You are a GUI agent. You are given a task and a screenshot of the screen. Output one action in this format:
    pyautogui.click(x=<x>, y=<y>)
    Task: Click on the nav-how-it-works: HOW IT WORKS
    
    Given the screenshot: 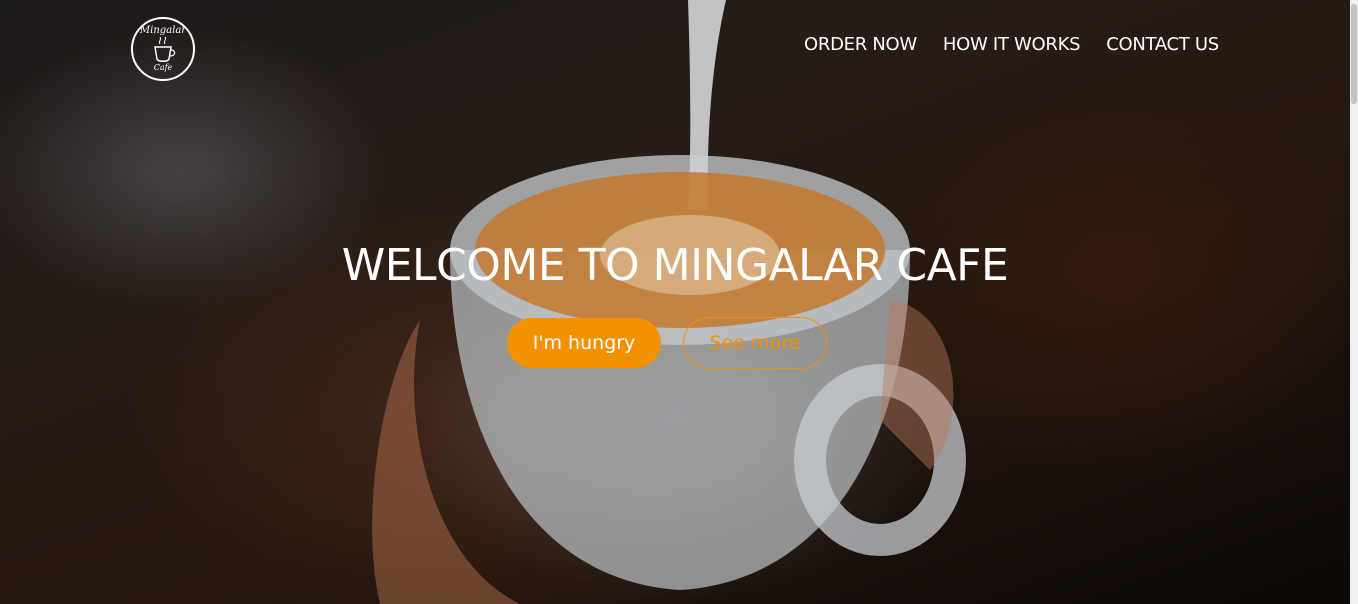 What is the action you would take?
    pyautogui.click(x=1012, y=44)
    